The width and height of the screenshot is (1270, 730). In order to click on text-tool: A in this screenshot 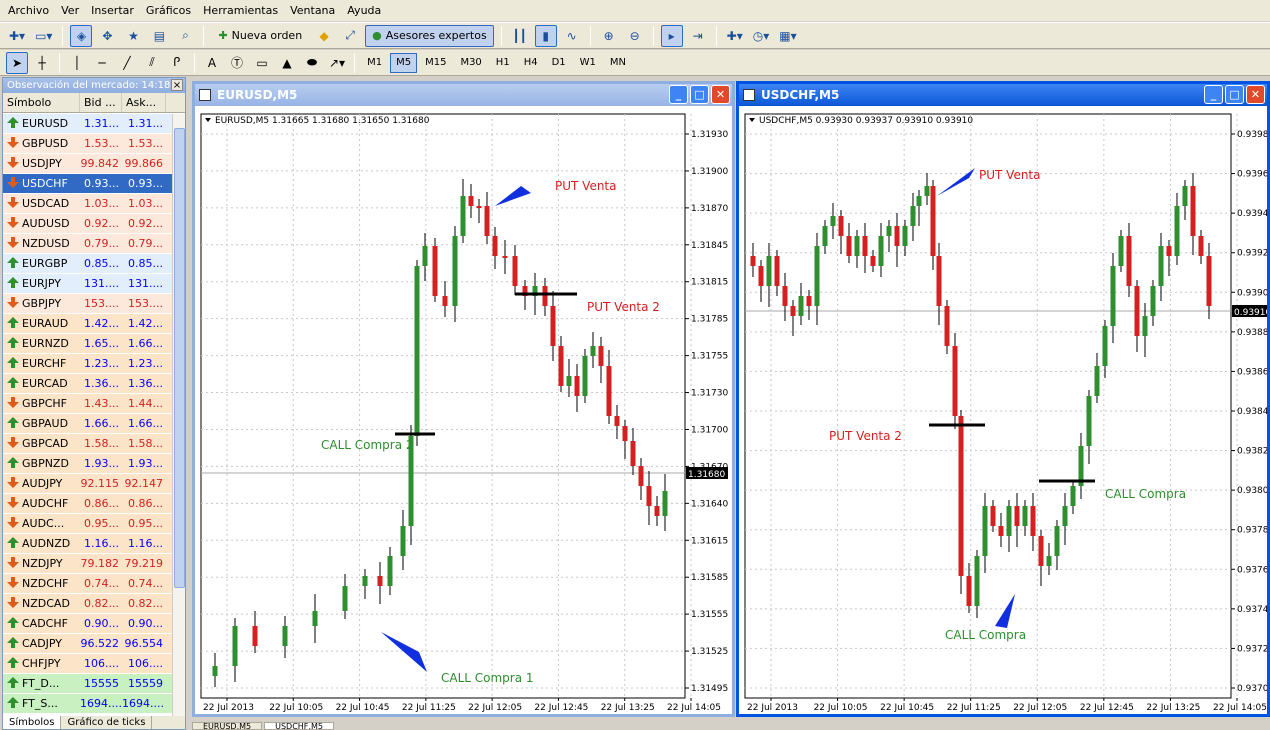, I will do `click(212, 63)`.